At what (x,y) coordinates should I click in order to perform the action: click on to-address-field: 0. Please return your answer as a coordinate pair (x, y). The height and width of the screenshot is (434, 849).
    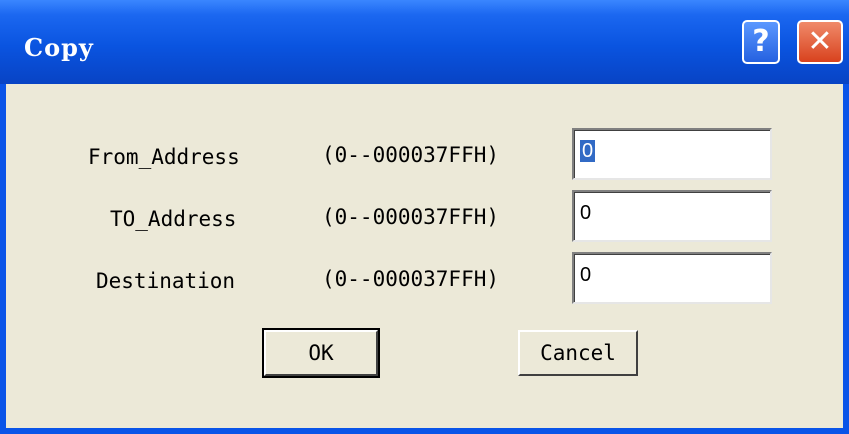
    Looking at the image, I should click on (672, 216).